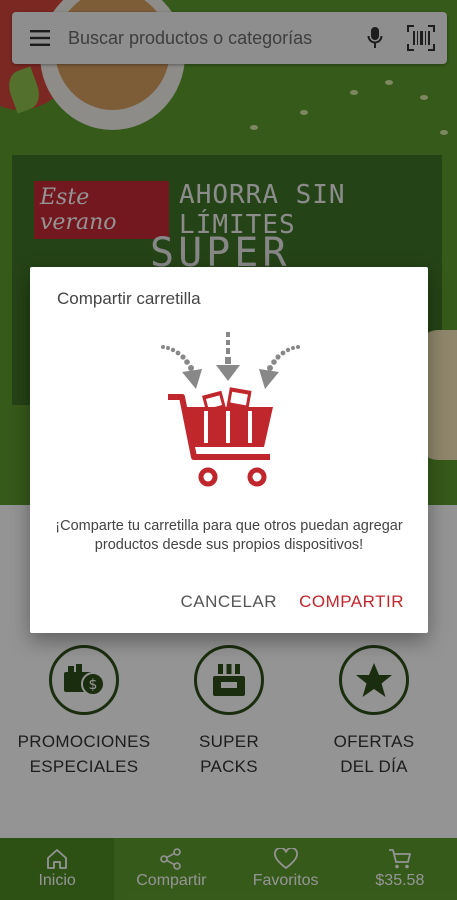  What do you see at coordinates (129, 298) in the screenshot?
I see `dialog-title: Compartir carretilla` at bounding box center [129, 298].